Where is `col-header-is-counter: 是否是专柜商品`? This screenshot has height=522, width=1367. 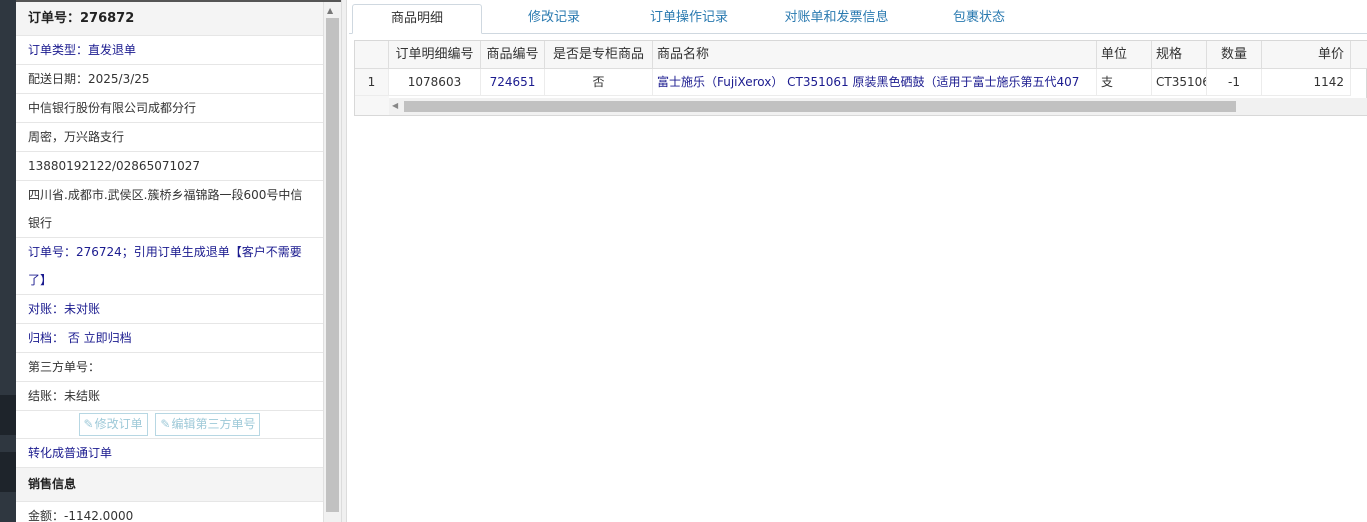
col-header-is-counter: 是否是专柜商品 is located at coordinates (599, 55).